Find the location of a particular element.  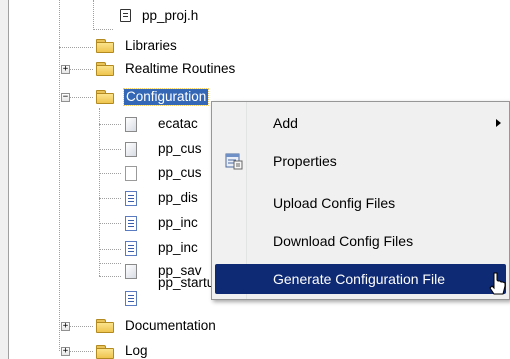

tree-item-label: Documentation is located at coordinates (170, 325).